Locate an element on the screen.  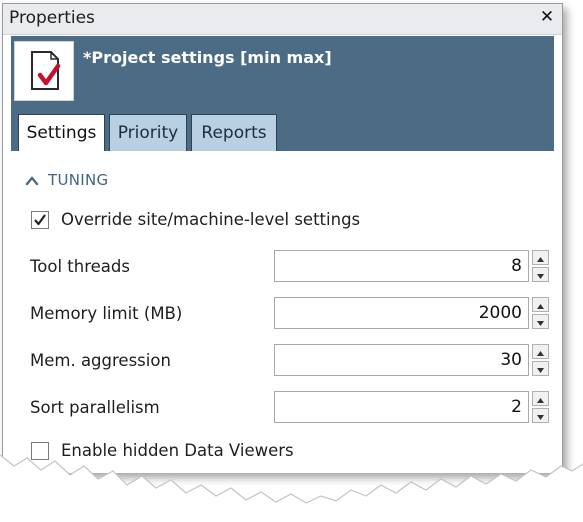
sort-parallelism-stepper is located at coordinates (540, 407).